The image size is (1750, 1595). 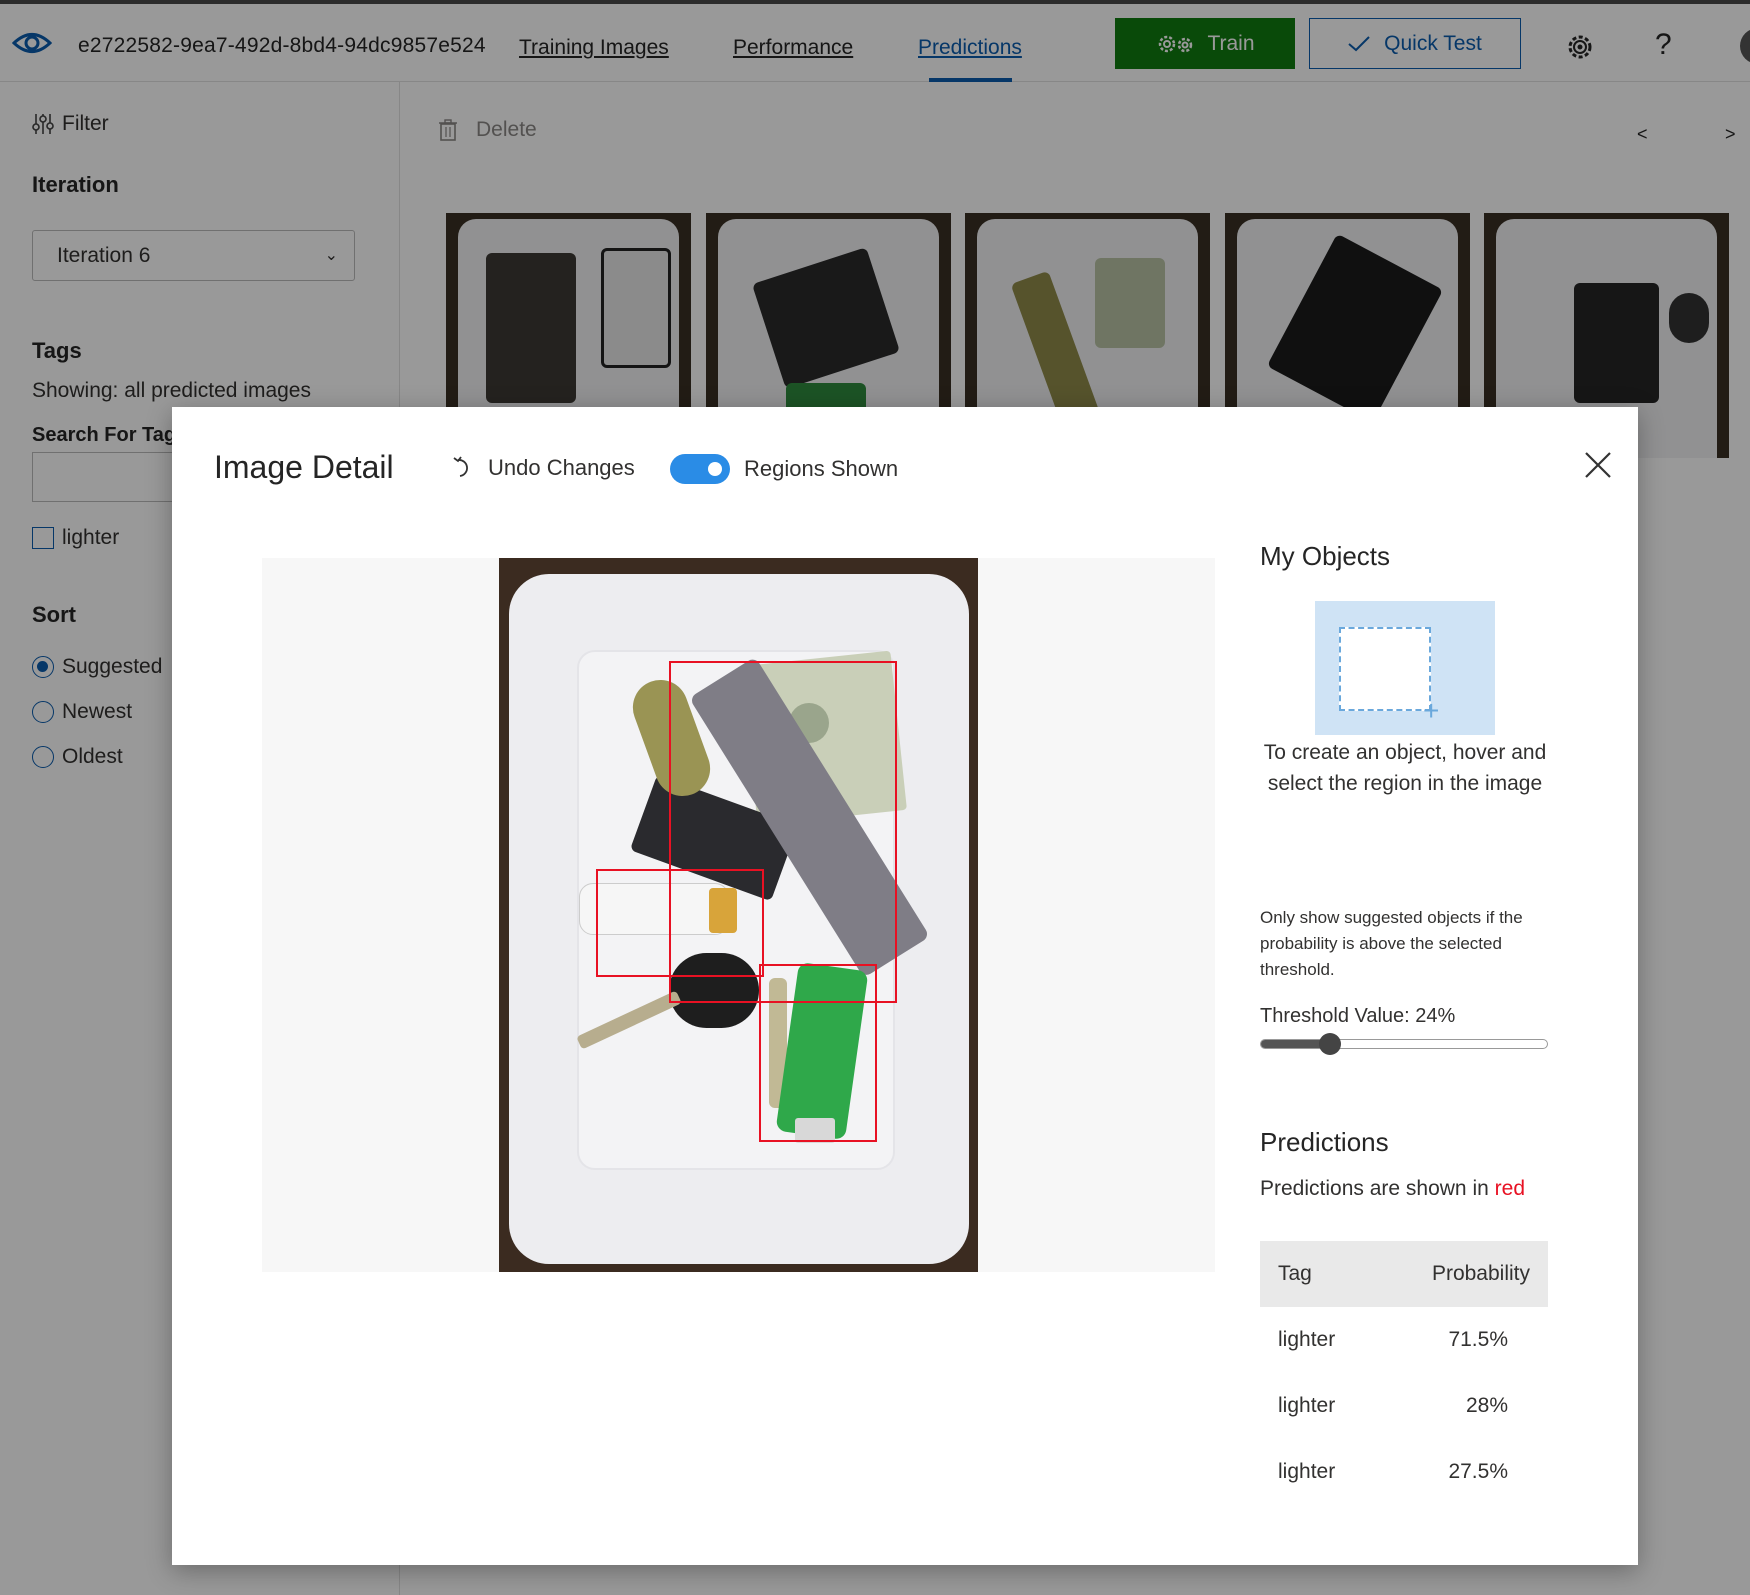 I want to click on slider-handle, so click(x=1330, y=1044).